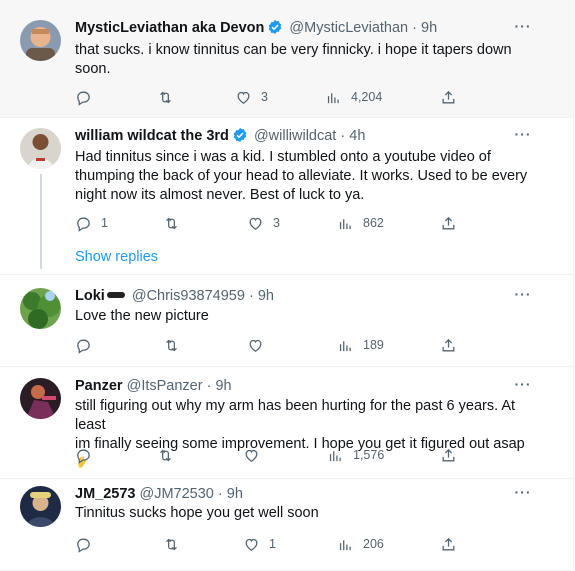 Image resolution: width=575 pixels, height=571 pixels. What do you see at coordinates (304, 316) in the screenshot?
I see `tweet-text: Love the new picture` at bounding box center [304, 316].